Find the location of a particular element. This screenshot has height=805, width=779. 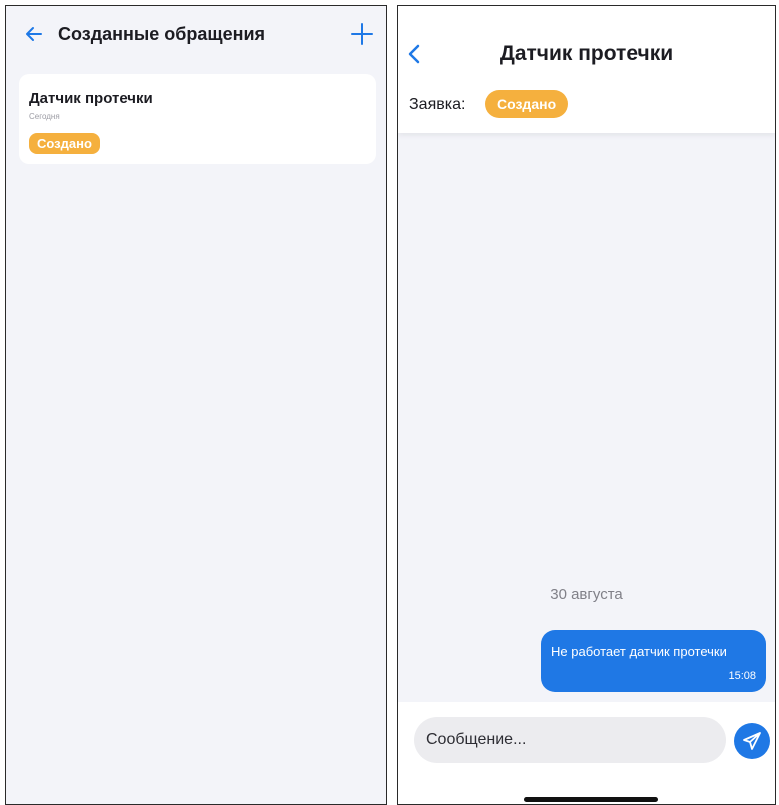

request-date: Сегодня is located at coordinates (44, 116).